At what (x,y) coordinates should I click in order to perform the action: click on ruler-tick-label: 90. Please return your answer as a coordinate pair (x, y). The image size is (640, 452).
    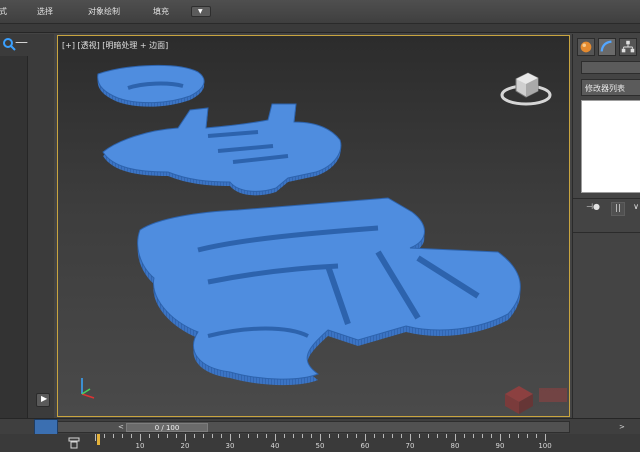
    Looking at the image, I should click on (500, 446).